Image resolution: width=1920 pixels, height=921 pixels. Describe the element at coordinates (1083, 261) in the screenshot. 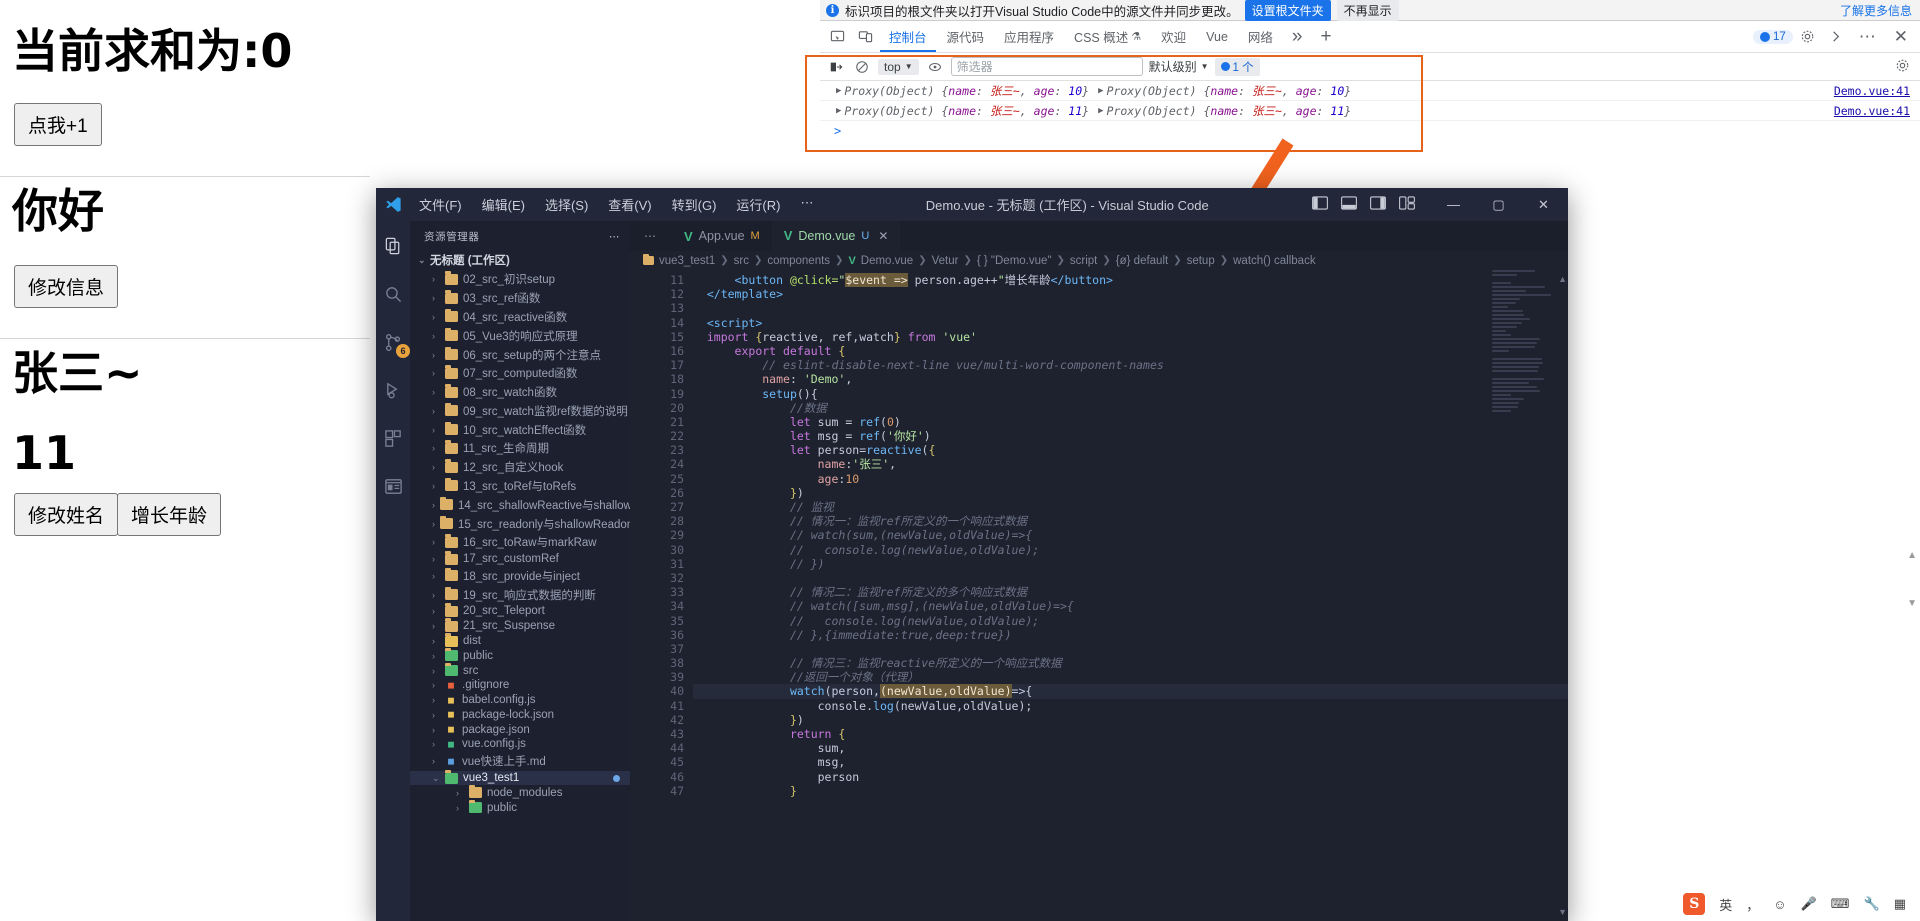

I see `crumb-6: script` at that location.